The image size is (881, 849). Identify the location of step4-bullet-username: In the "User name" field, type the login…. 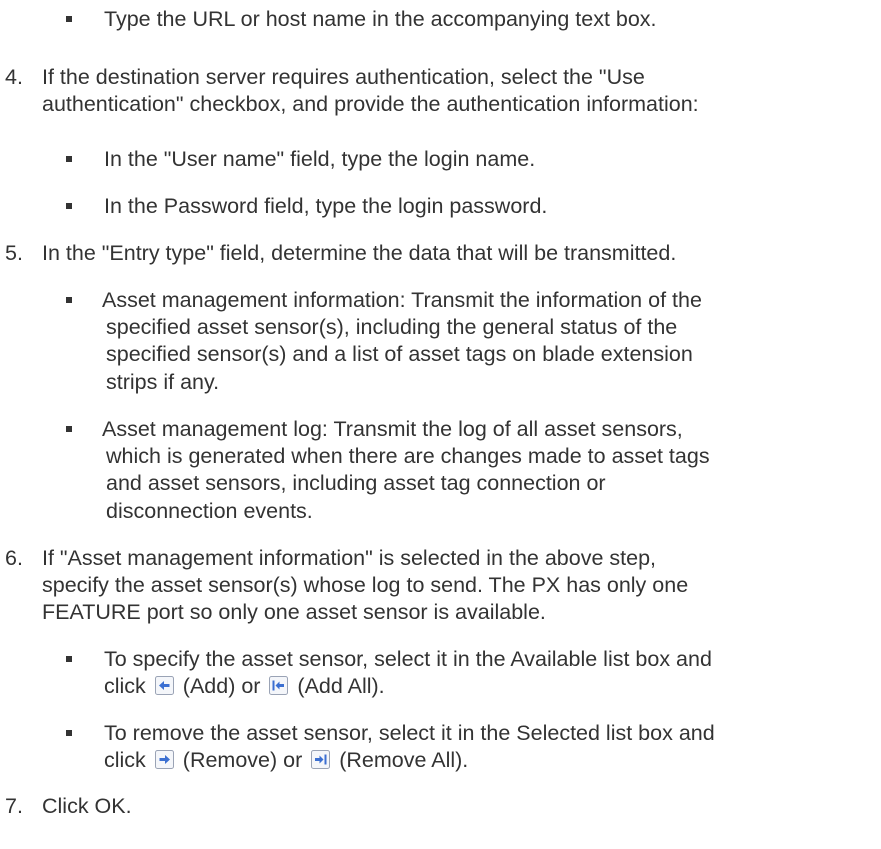
(320, 159).